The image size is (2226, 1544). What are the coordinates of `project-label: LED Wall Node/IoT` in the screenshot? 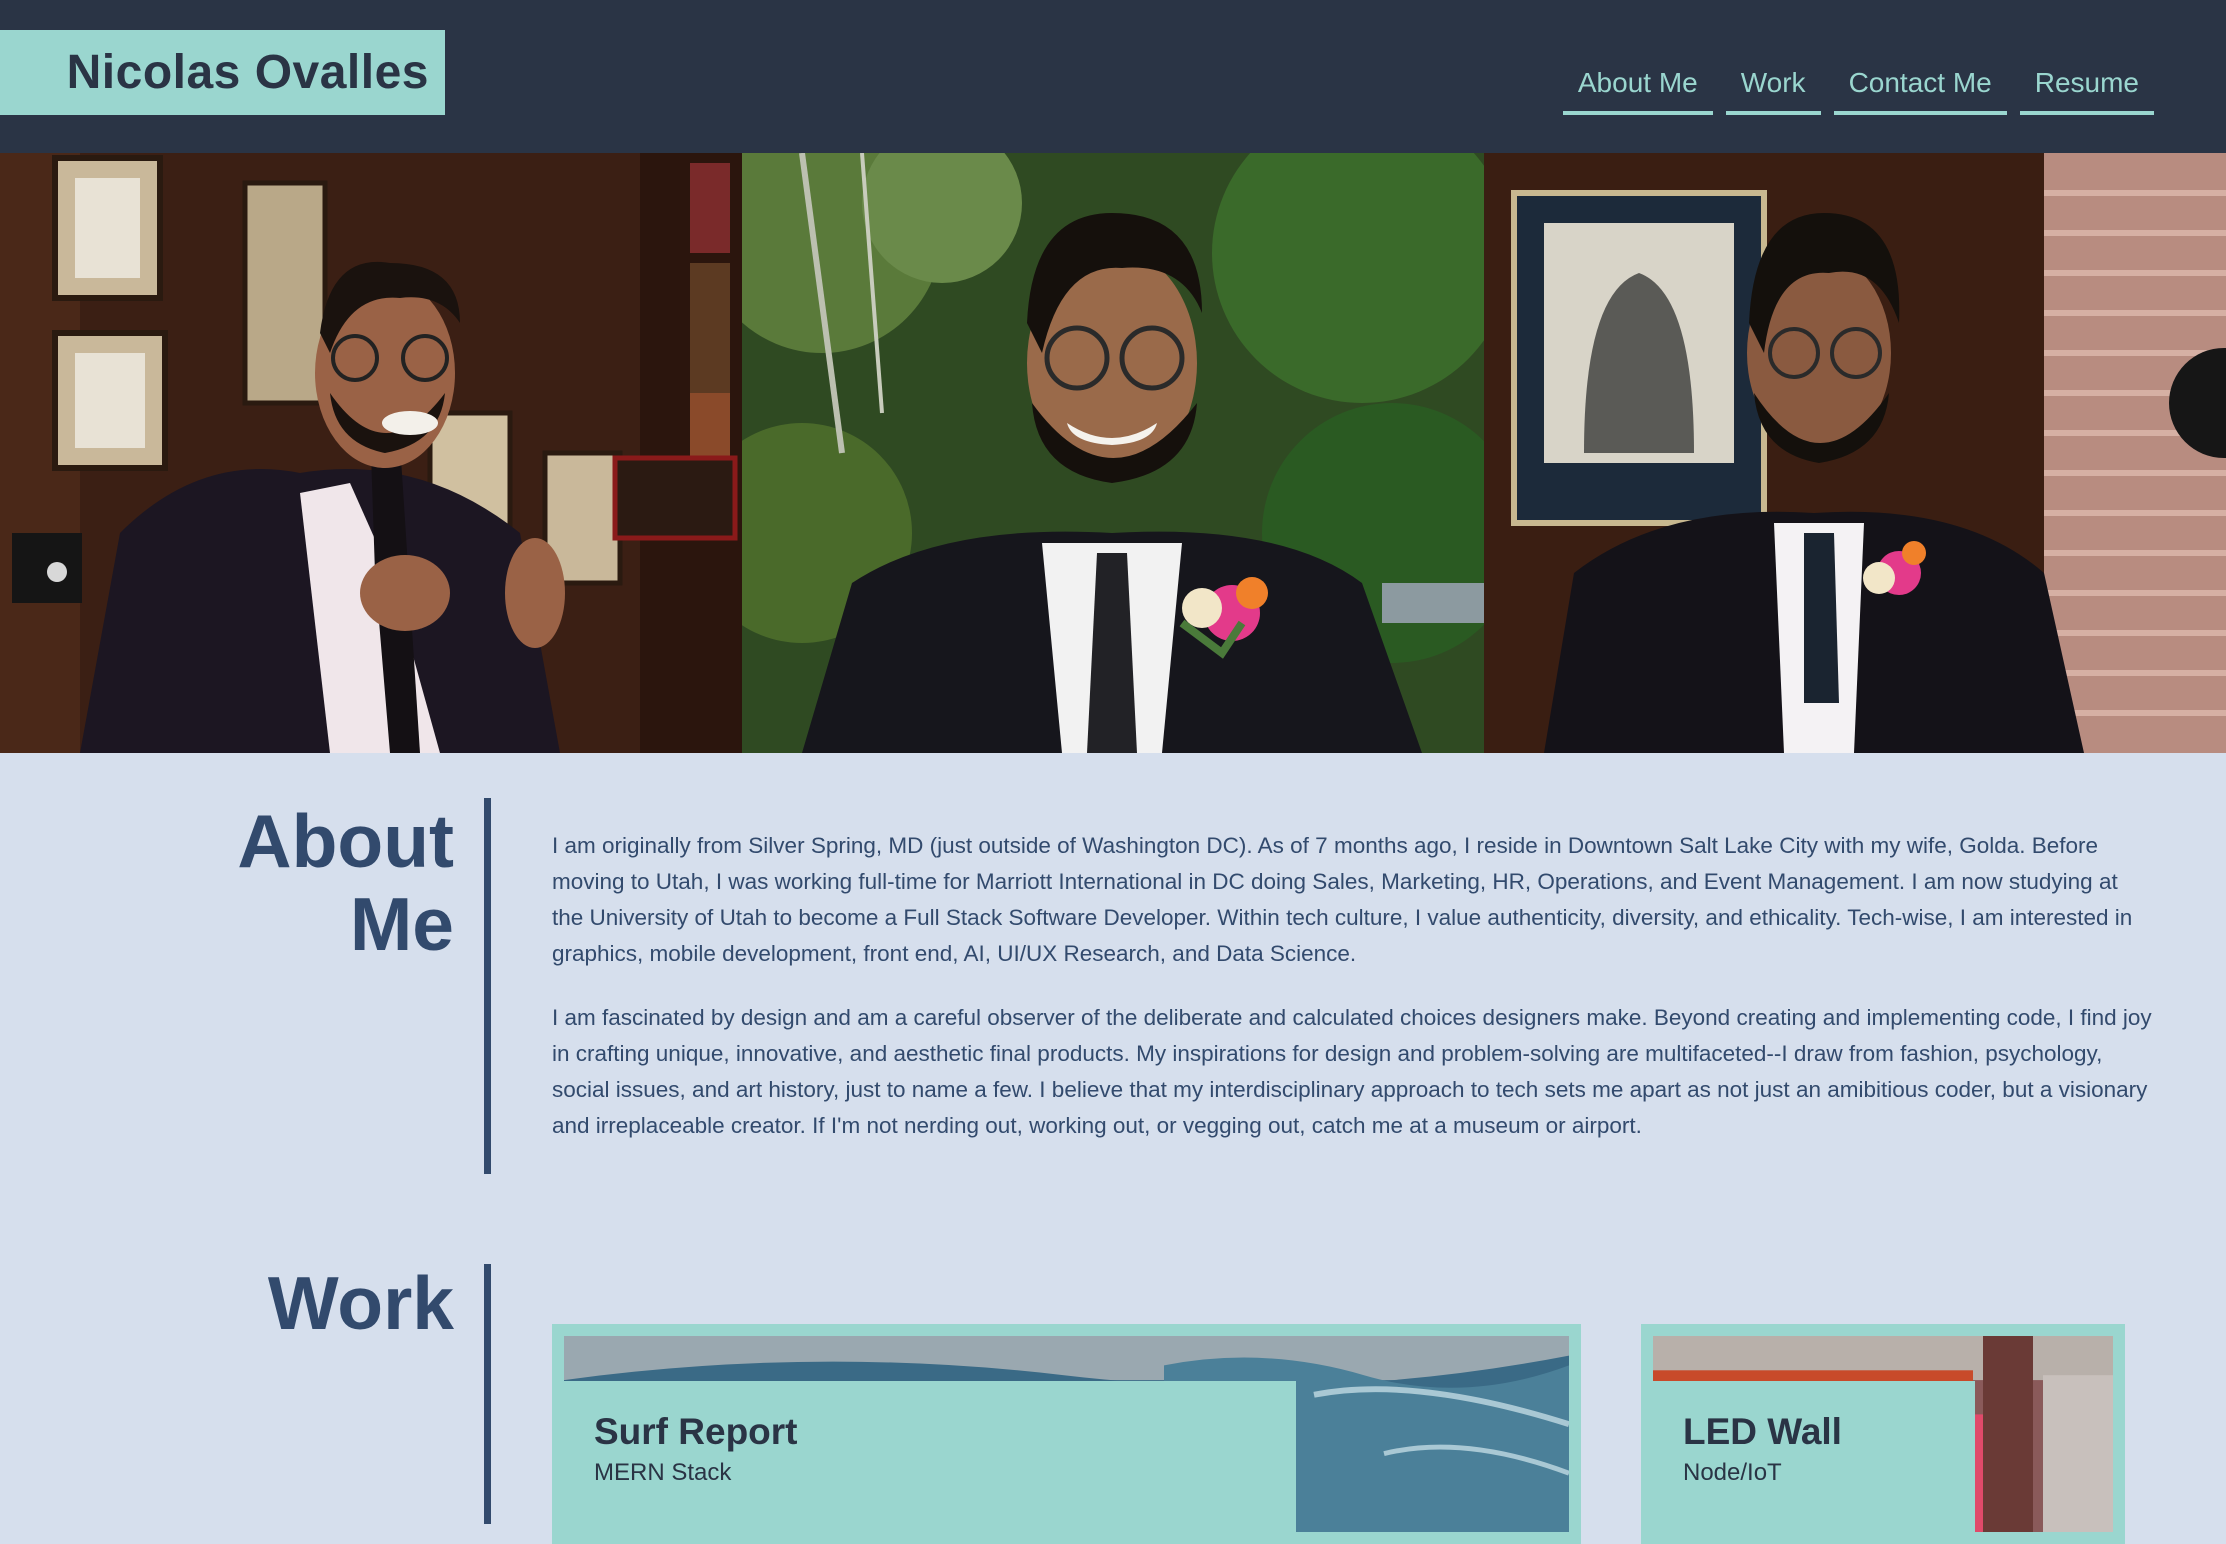 It's located at (1814, 1456).